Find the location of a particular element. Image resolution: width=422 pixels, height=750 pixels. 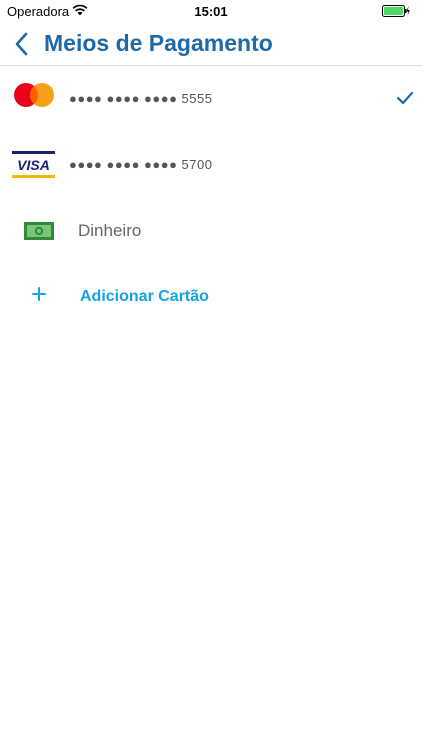

visa-logo-text: VISA is located at coordinates (33, 165).